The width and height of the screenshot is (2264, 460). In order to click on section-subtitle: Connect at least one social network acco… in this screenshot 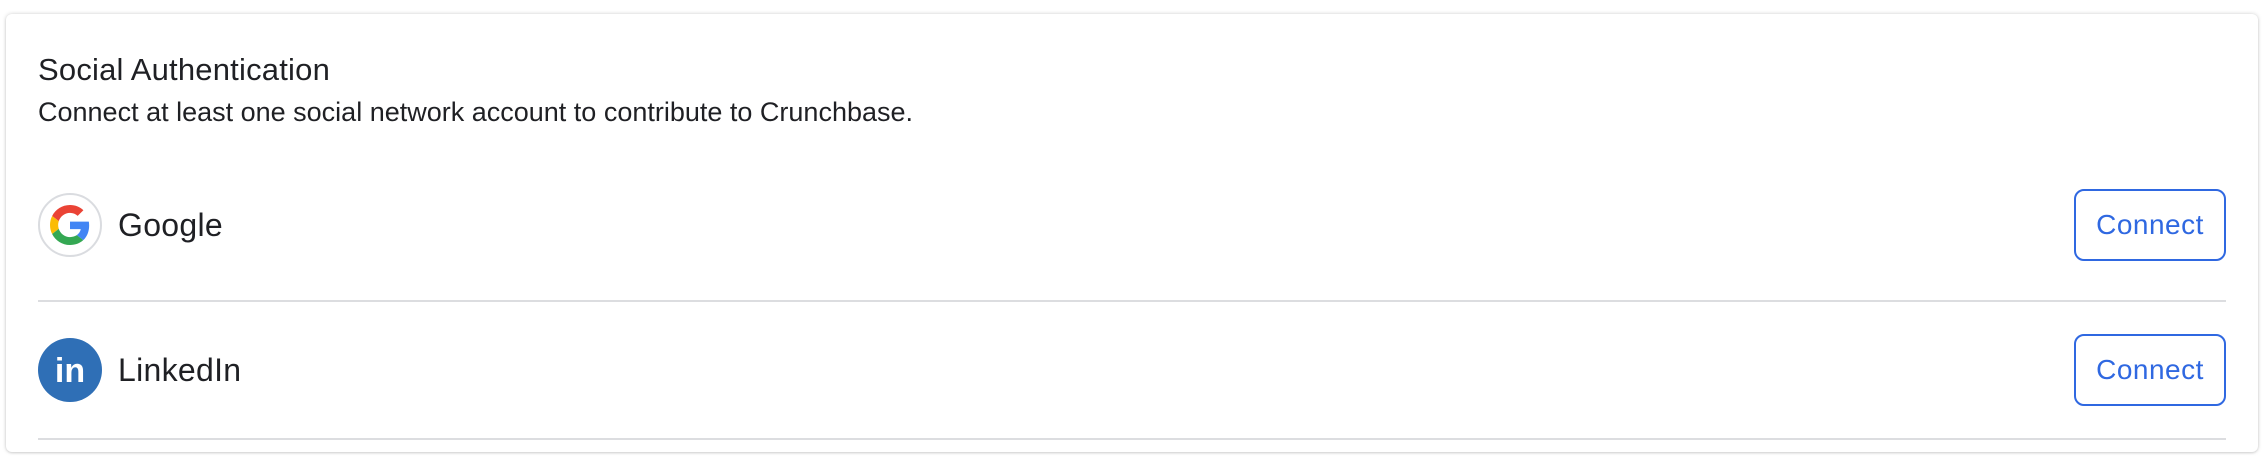, I will do `click(476, 112)`.